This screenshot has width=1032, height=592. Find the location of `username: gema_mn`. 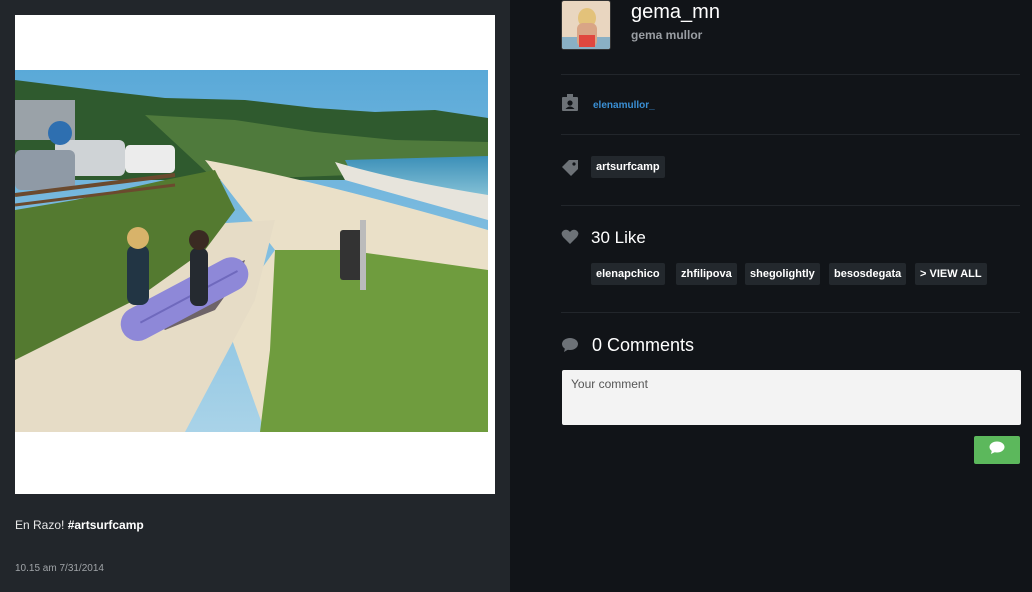

username: gema_mn is located at coordinates (675, 12).